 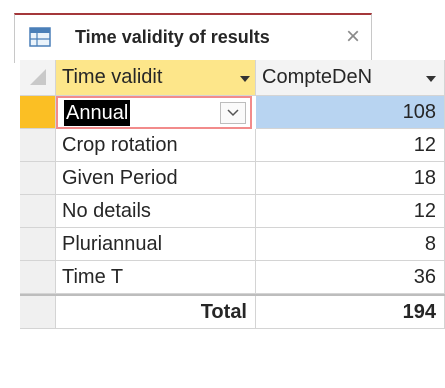 I want to click on column-header-time-validity: Time validit, so click(x=156, y=78).